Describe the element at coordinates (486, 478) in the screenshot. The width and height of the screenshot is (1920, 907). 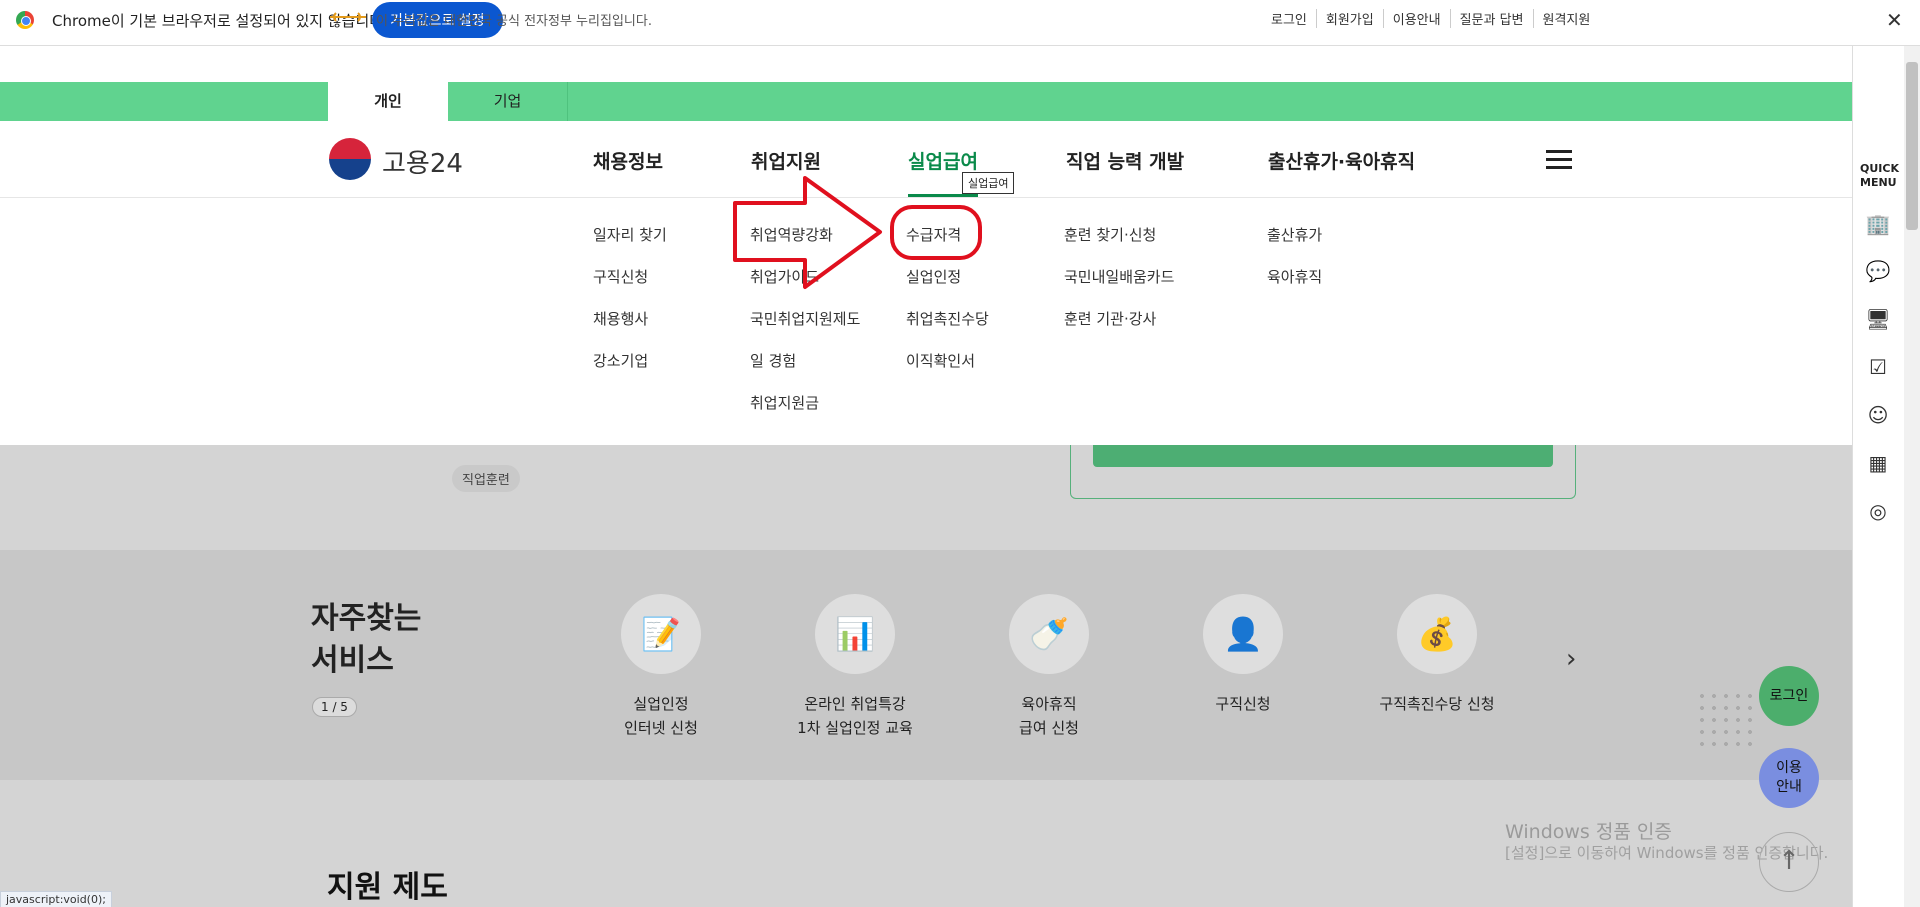
I see `keyword-chip: 직업훈련` at that location.